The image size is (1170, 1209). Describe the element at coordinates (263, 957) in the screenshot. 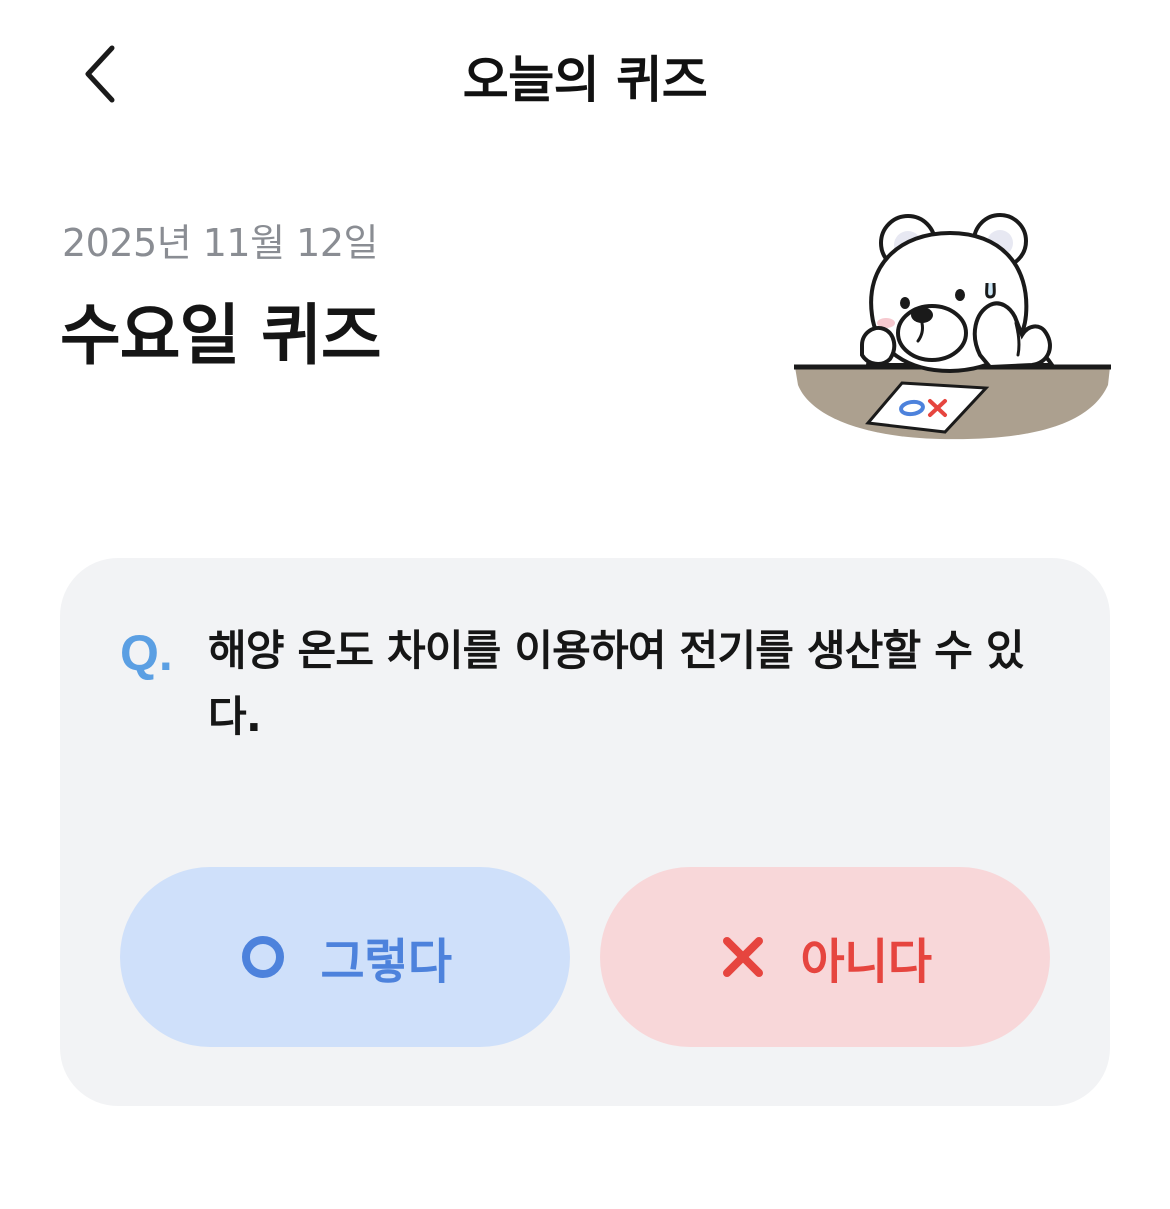

I see `circle-o-icon` at that location.